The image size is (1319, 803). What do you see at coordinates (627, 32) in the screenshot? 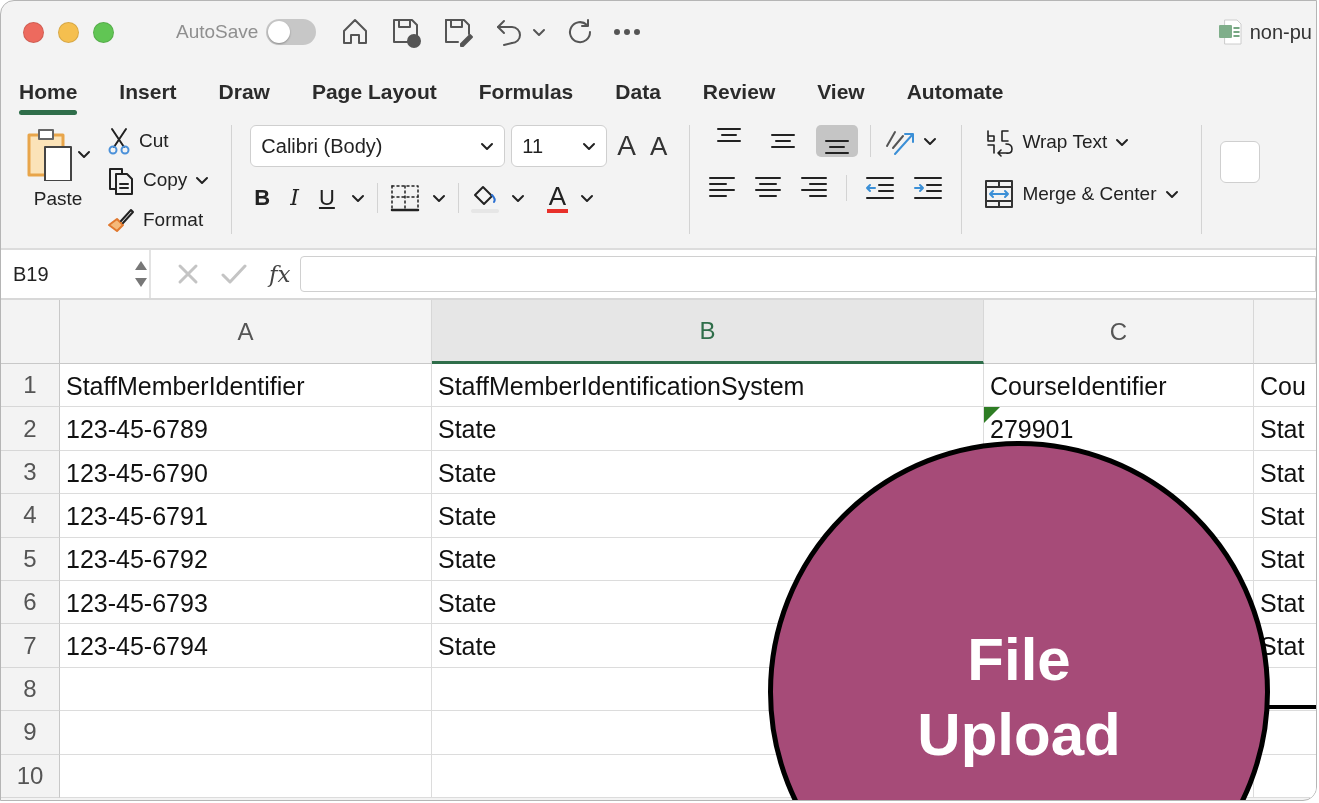
I see `more-icon` at bounding box center [627, 32].